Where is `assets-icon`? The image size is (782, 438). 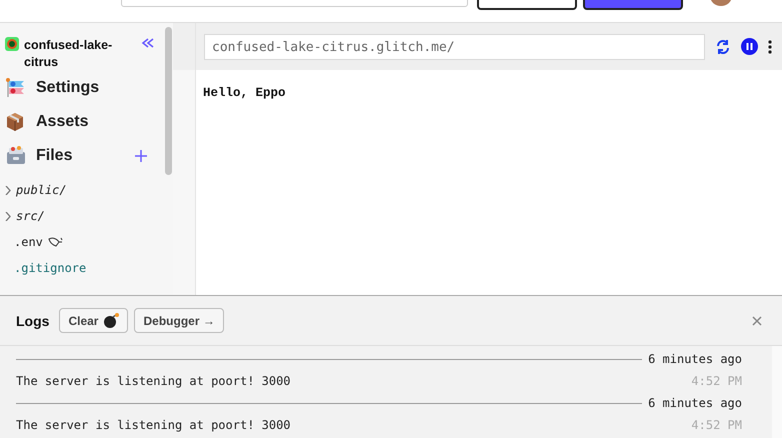 assets-icon is located at coordinates (15, 122).